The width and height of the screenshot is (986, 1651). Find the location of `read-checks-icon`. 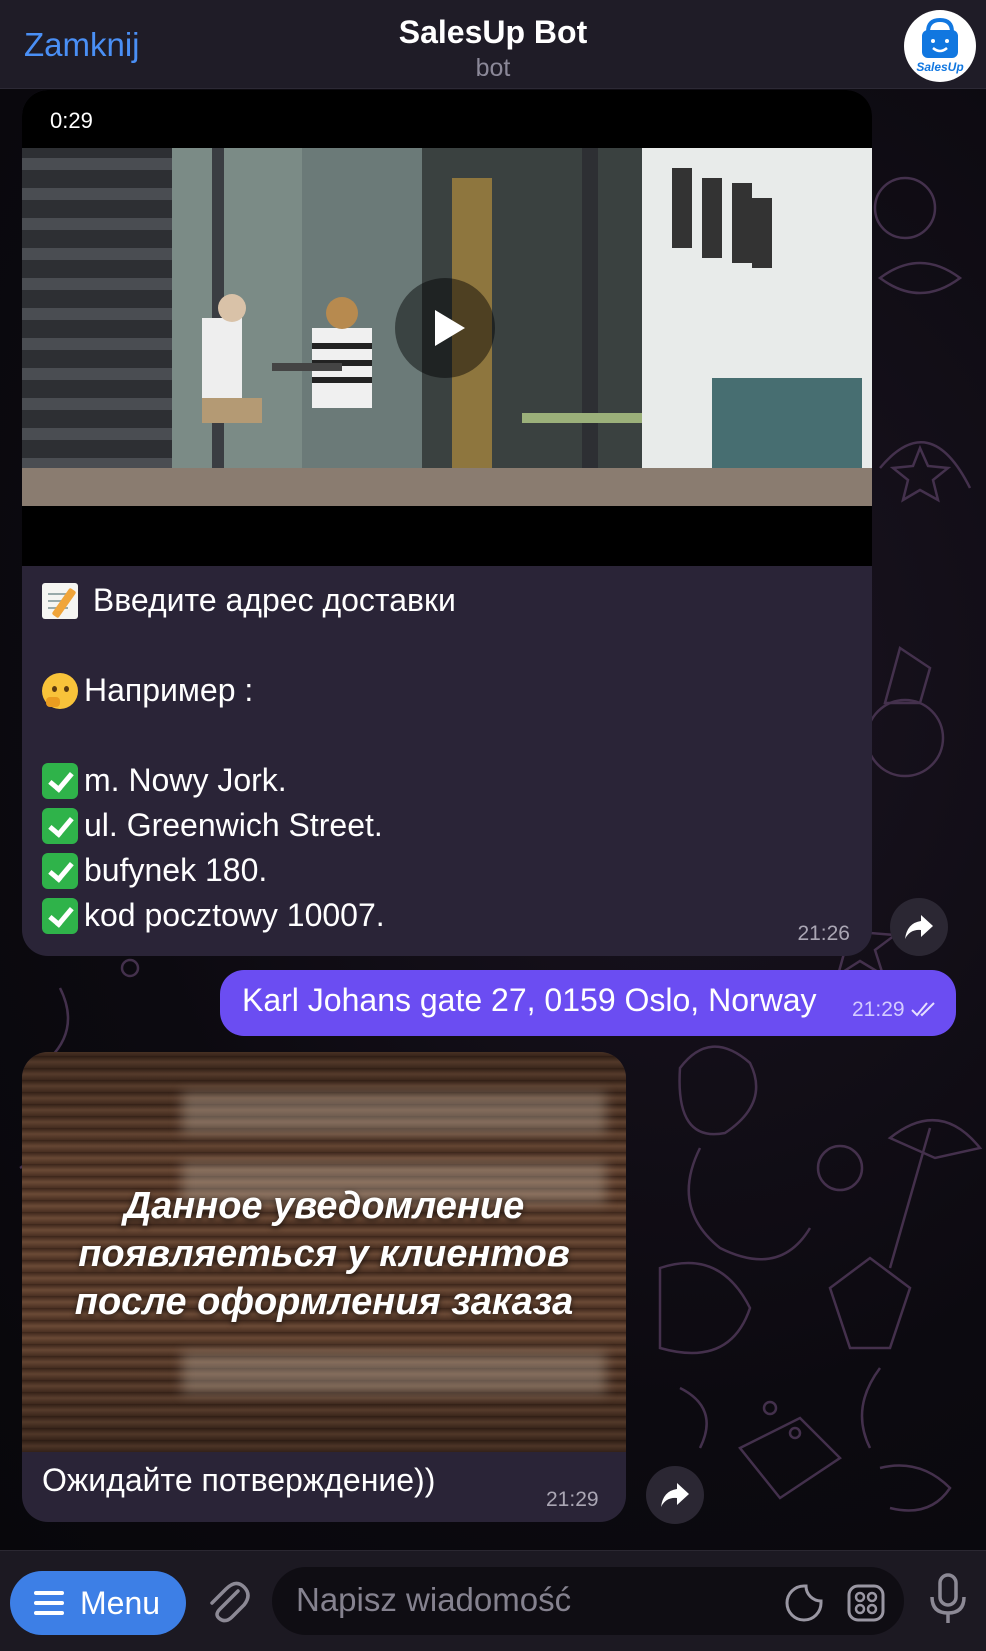

read-checks-icon is located at coordinates (923, 1009).